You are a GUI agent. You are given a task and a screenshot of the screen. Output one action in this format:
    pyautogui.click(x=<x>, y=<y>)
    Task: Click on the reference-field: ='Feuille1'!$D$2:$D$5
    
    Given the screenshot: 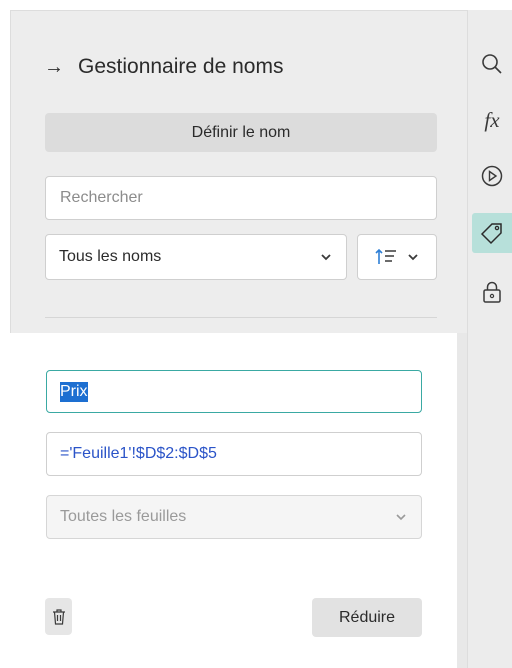 What is the action you would take?
    pyautogui.click(x=234, y=454)
    